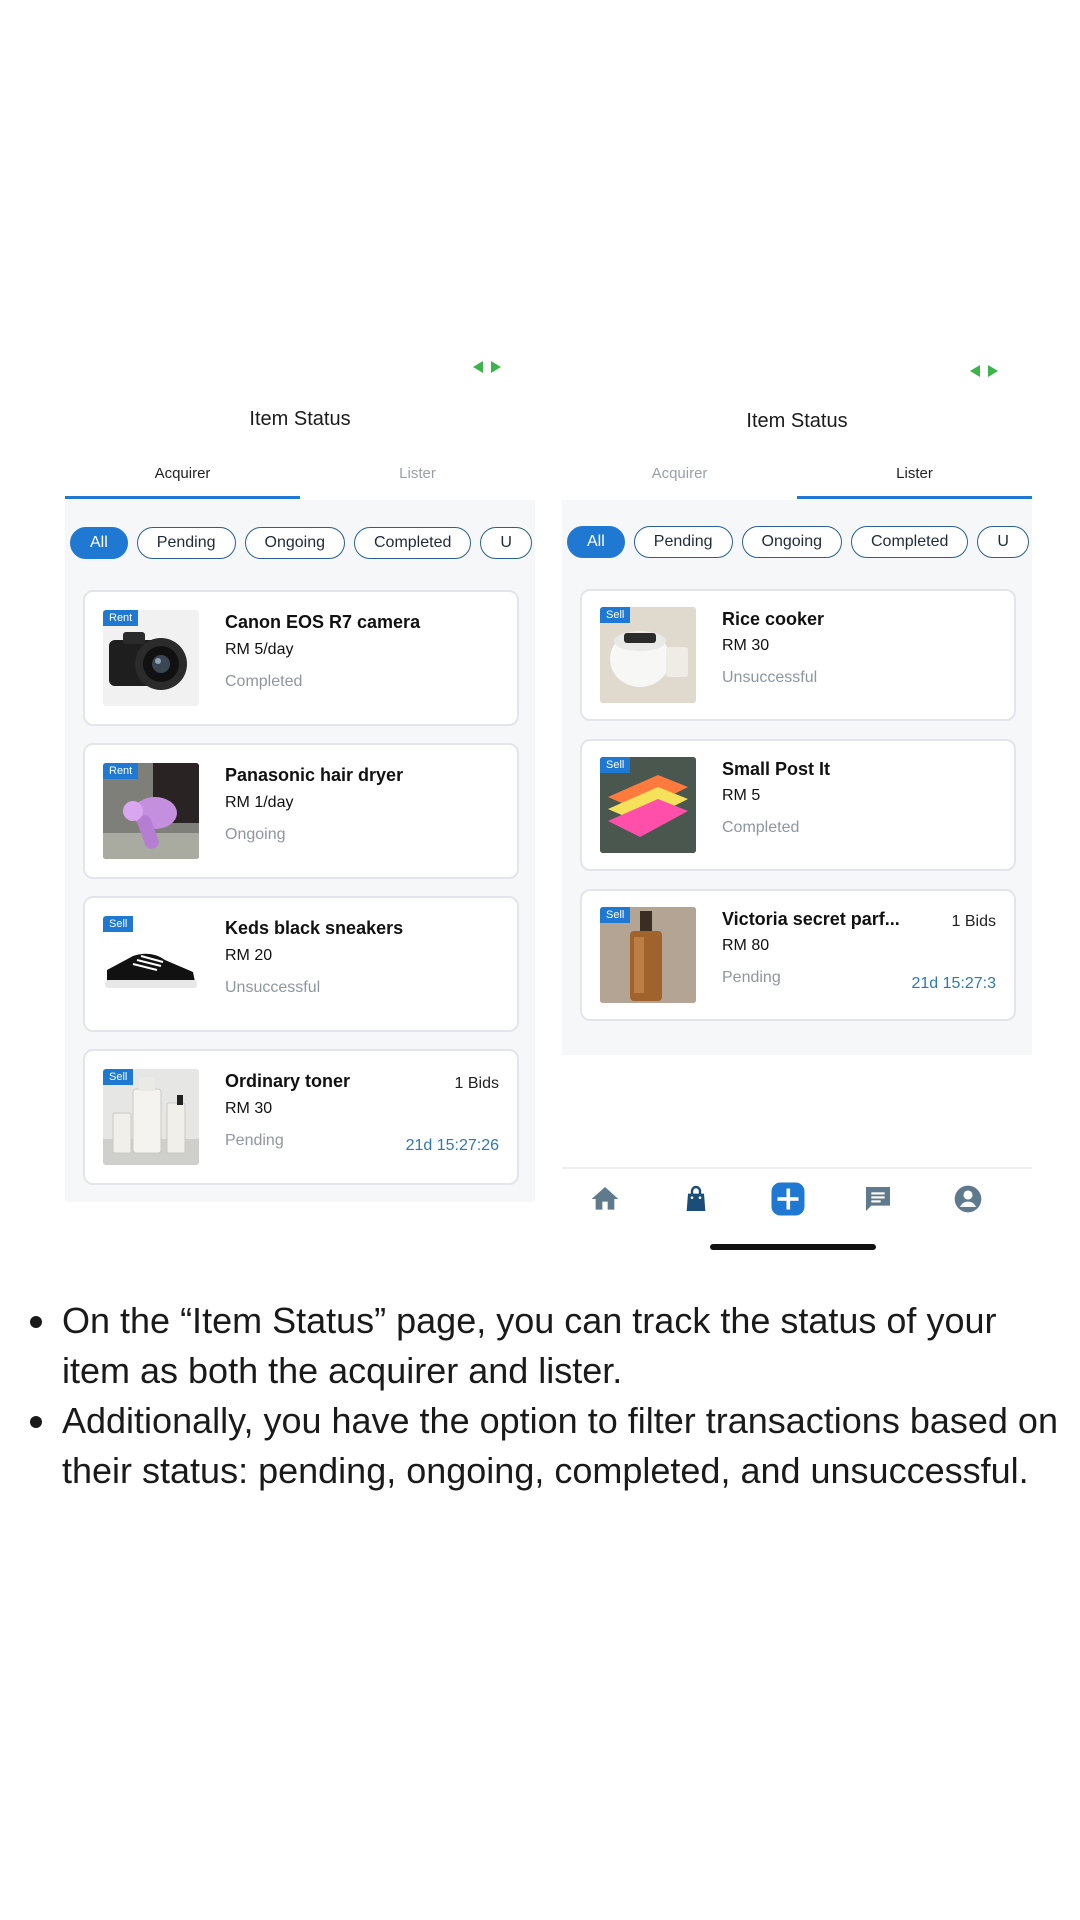 This screenshot has width=1080, height=1920. Describe the element at coordinates (314, 928) in the screenshot. I see `item-name: Keds black sneakers` at that location.